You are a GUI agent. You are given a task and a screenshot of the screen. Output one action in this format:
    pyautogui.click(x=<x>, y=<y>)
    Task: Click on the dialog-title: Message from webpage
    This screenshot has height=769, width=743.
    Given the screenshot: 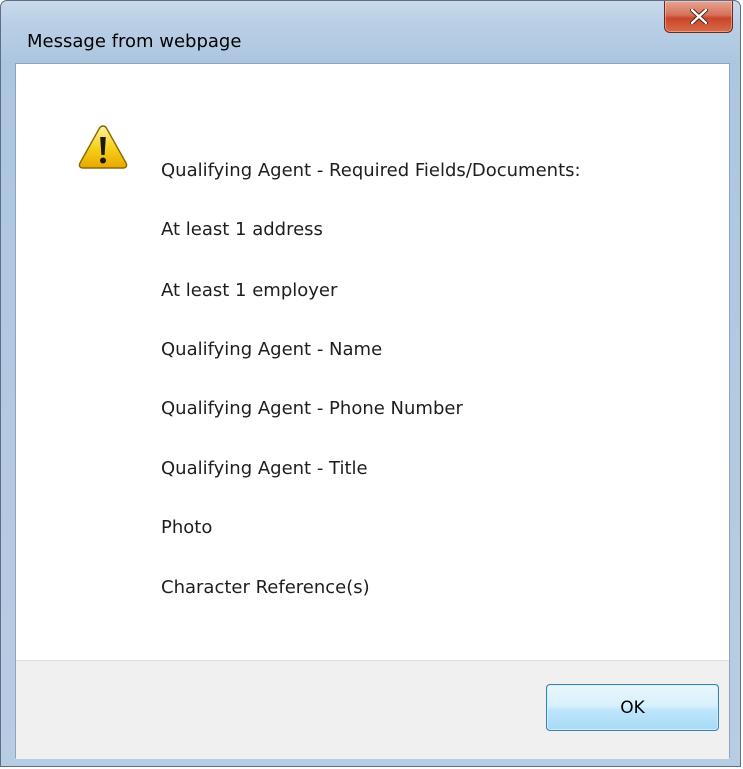 What is the action you would take?
    pyautogui.click(x=134, y=41)
    